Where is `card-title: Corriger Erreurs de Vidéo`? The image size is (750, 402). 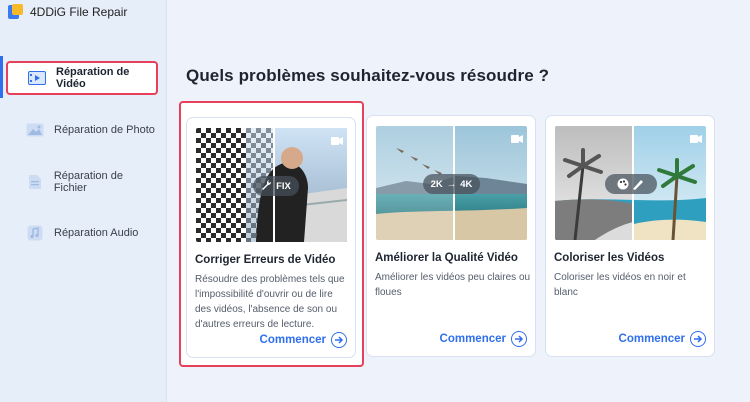
card-title: Corriger Erreurs de Vidéo is located at coordinates (265, 260).